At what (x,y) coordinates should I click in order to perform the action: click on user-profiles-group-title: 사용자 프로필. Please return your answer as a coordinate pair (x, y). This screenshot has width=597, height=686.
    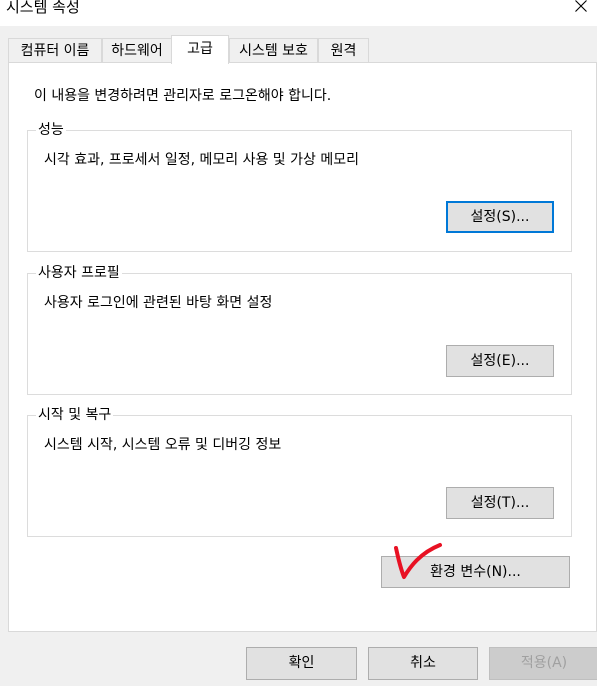
    Looking at the image, I should click on (79, 273).